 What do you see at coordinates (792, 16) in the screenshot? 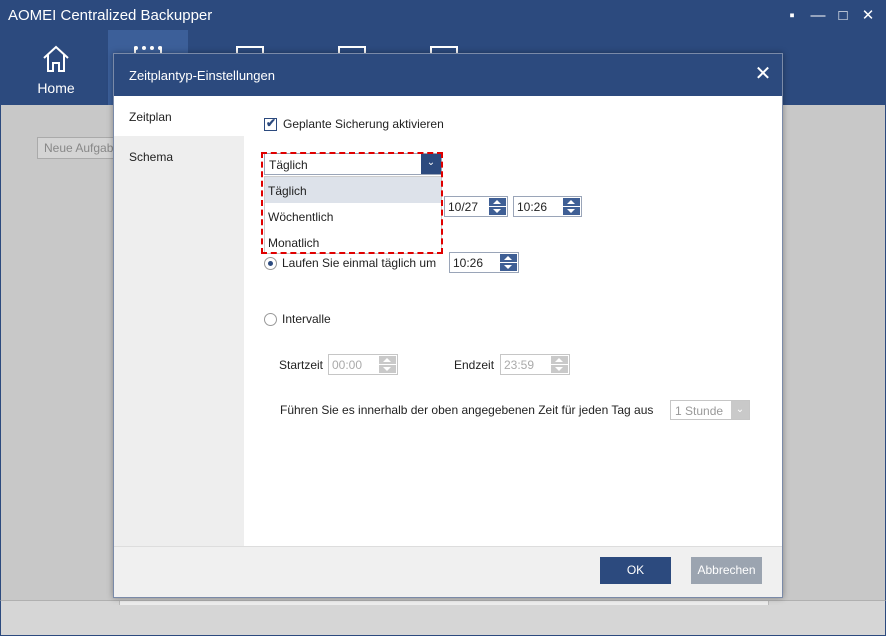
I see `menu-icon: ▪` at bounding box center [792, 16].